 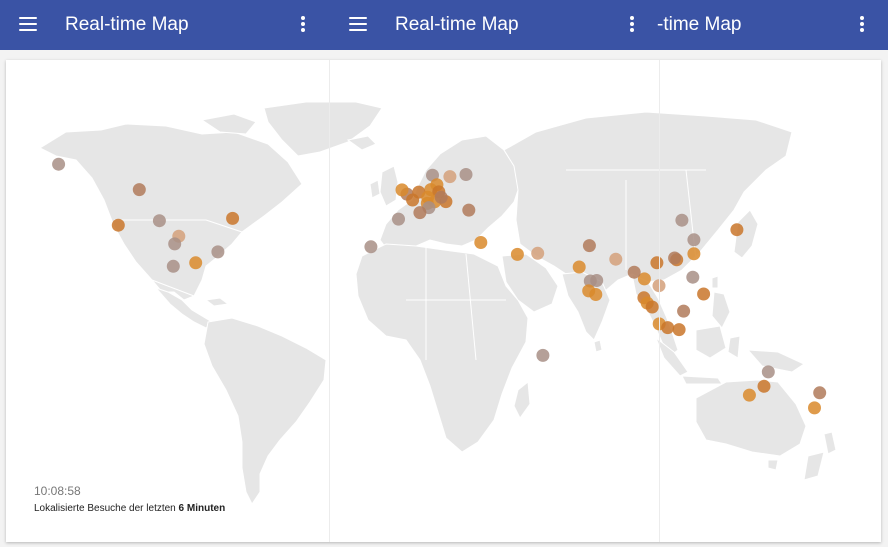 I want to click on land-north-america, so click(x=170, y=212).